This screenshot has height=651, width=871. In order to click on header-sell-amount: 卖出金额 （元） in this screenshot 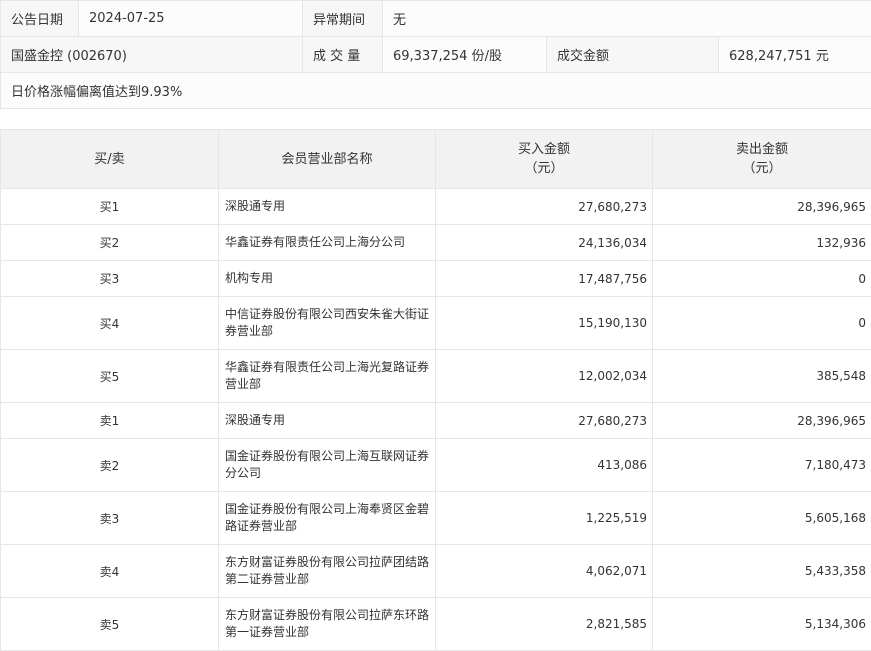, I will do `click(762, 159)`.